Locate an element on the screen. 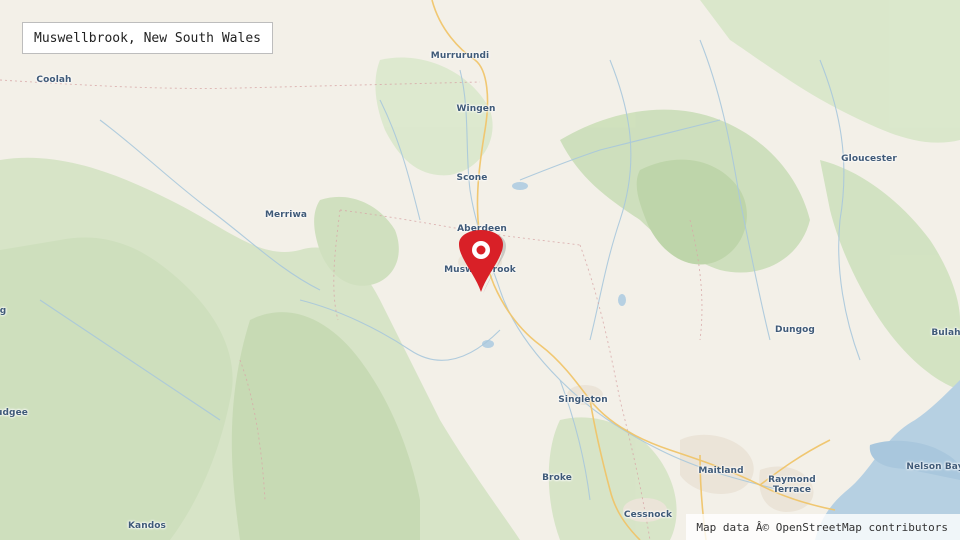  place-label-raymond: Raymond is located at coordinates (792, 480).